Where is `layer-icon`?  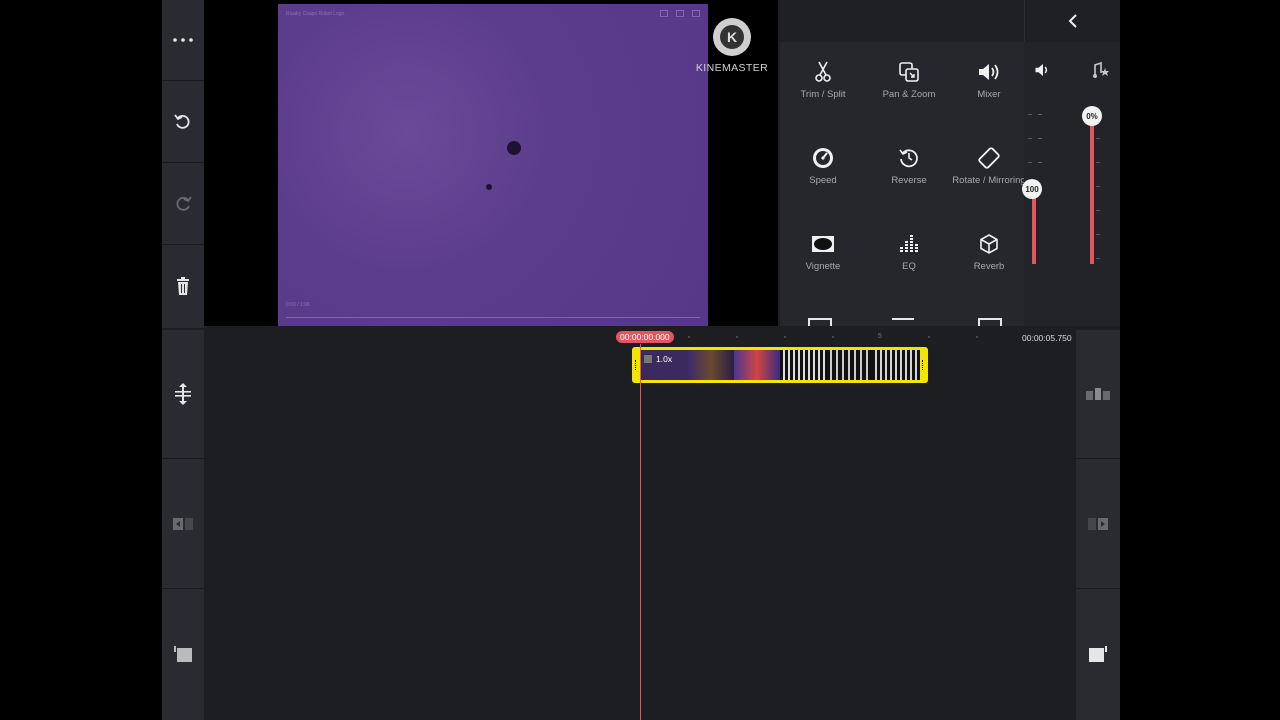 layer-icon is located at coordinates (1098, 394).